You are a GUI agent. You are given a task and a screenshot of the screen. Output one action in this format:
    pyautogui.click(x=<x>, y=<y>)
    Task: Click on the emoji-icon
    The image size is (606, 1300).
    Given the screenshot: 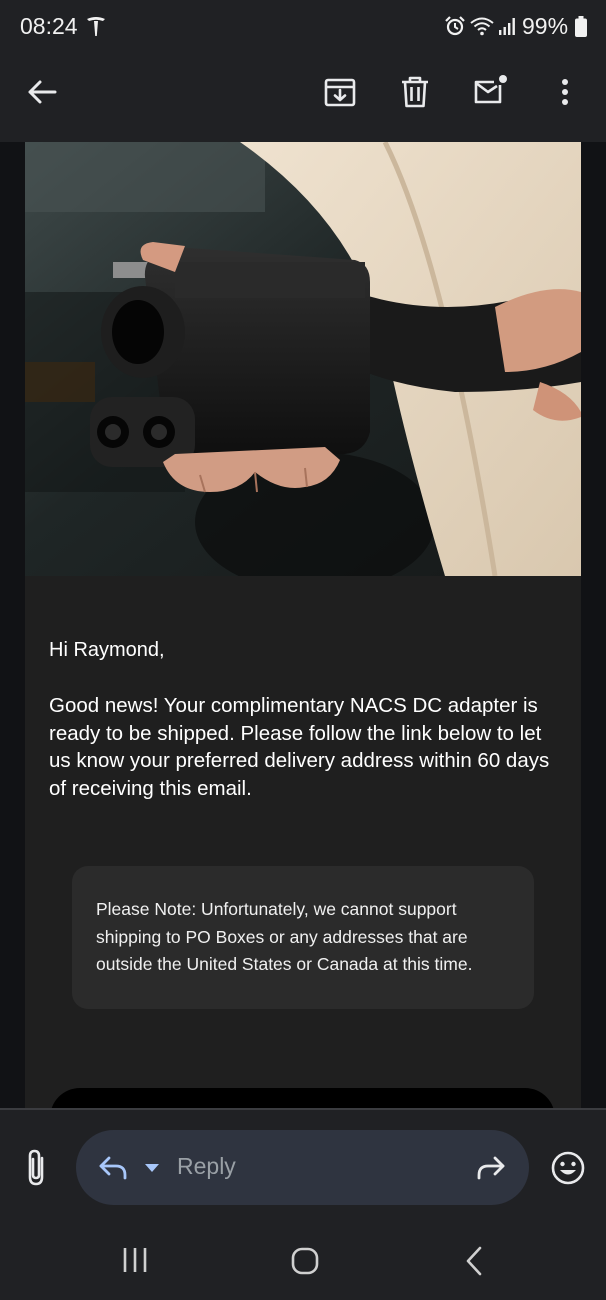 What is the action you would take?
    pyautogui.click(x=568, y=1168)
    